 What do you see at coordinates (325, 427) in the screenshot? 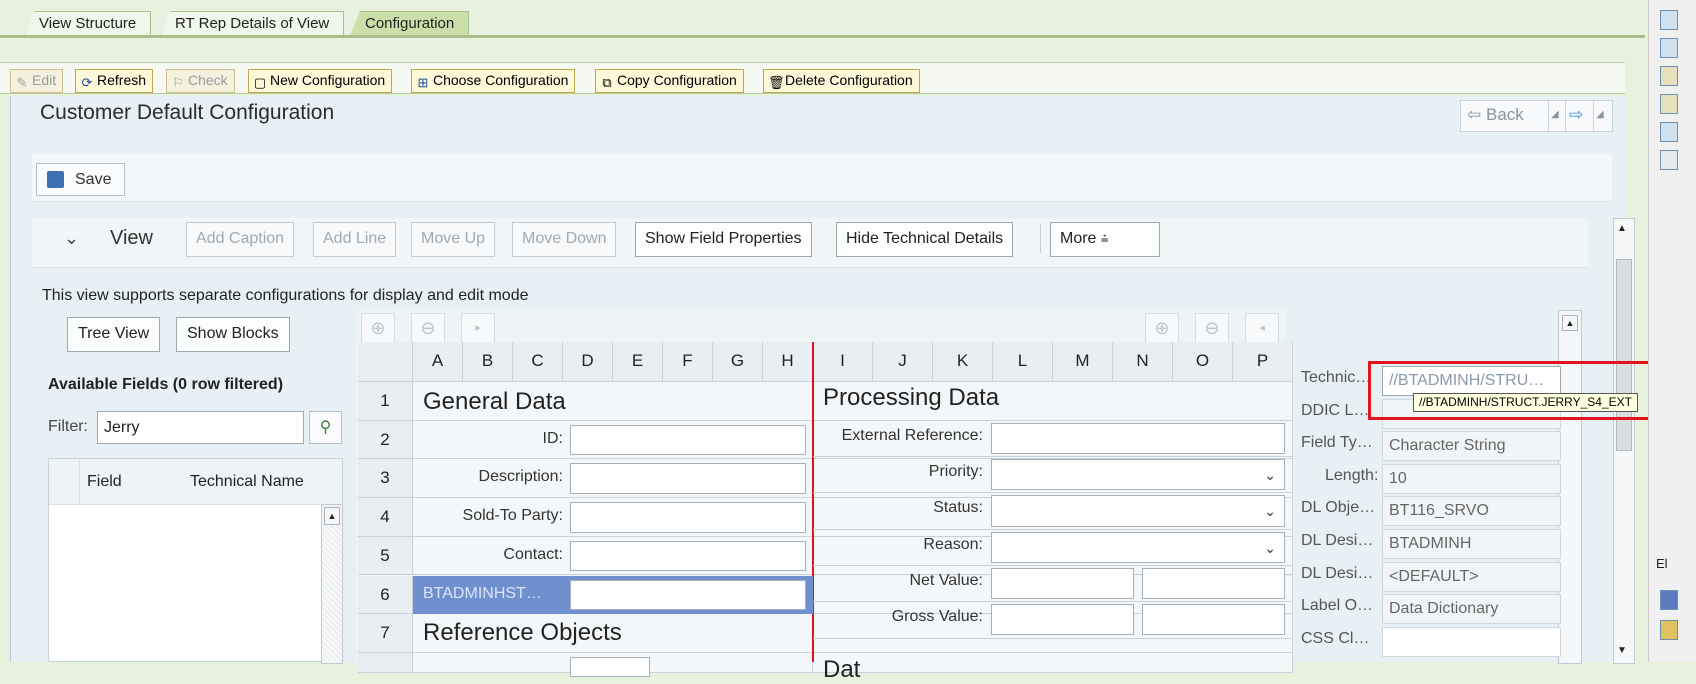
I see `apply-filter-icon: ⚲` at bounding box center [325, 427].